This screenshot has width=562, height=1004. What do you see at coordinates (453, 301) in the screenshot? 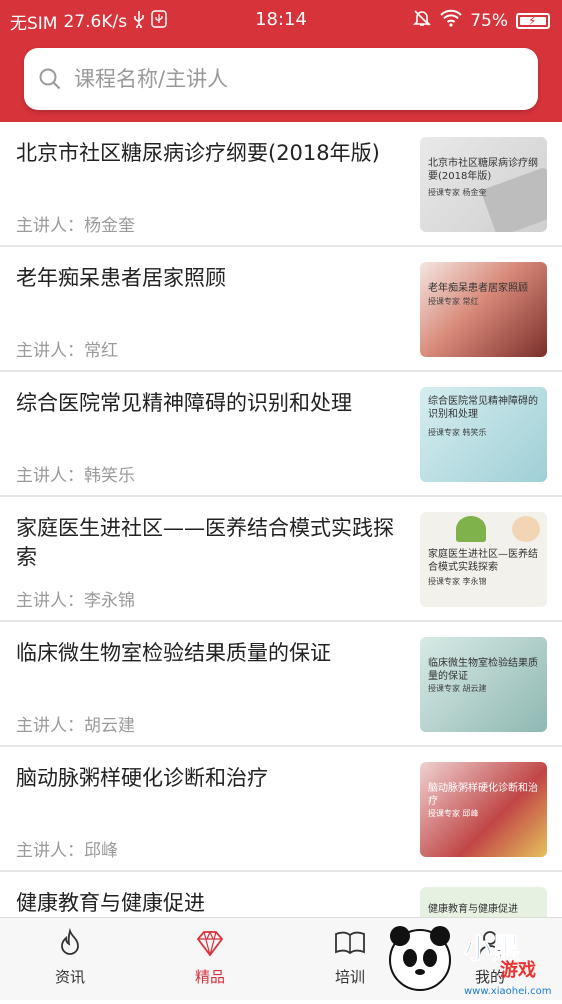
I see `thumbnail-subtitle: 授课专家 常红` at bounding box center [453, 301].